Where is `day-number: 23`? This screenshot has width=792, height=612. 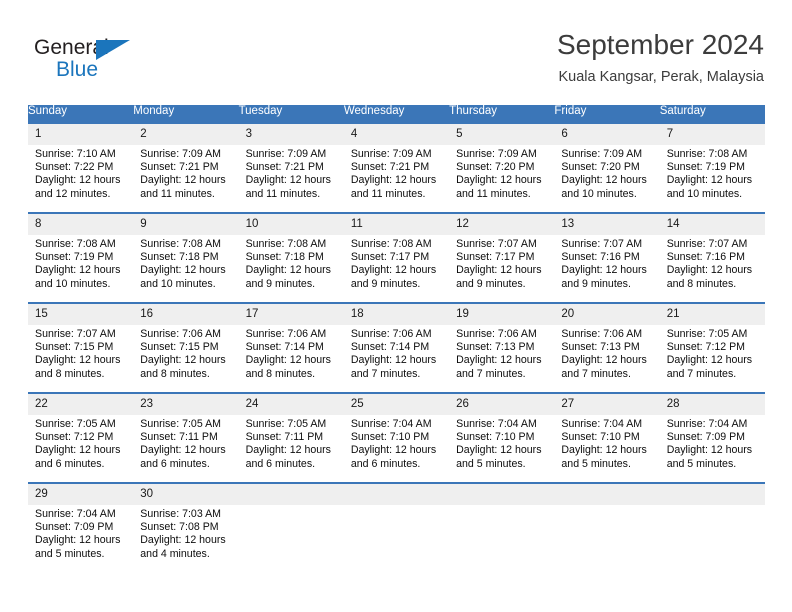 day-number: 23 is located at coordinates (186, 404).